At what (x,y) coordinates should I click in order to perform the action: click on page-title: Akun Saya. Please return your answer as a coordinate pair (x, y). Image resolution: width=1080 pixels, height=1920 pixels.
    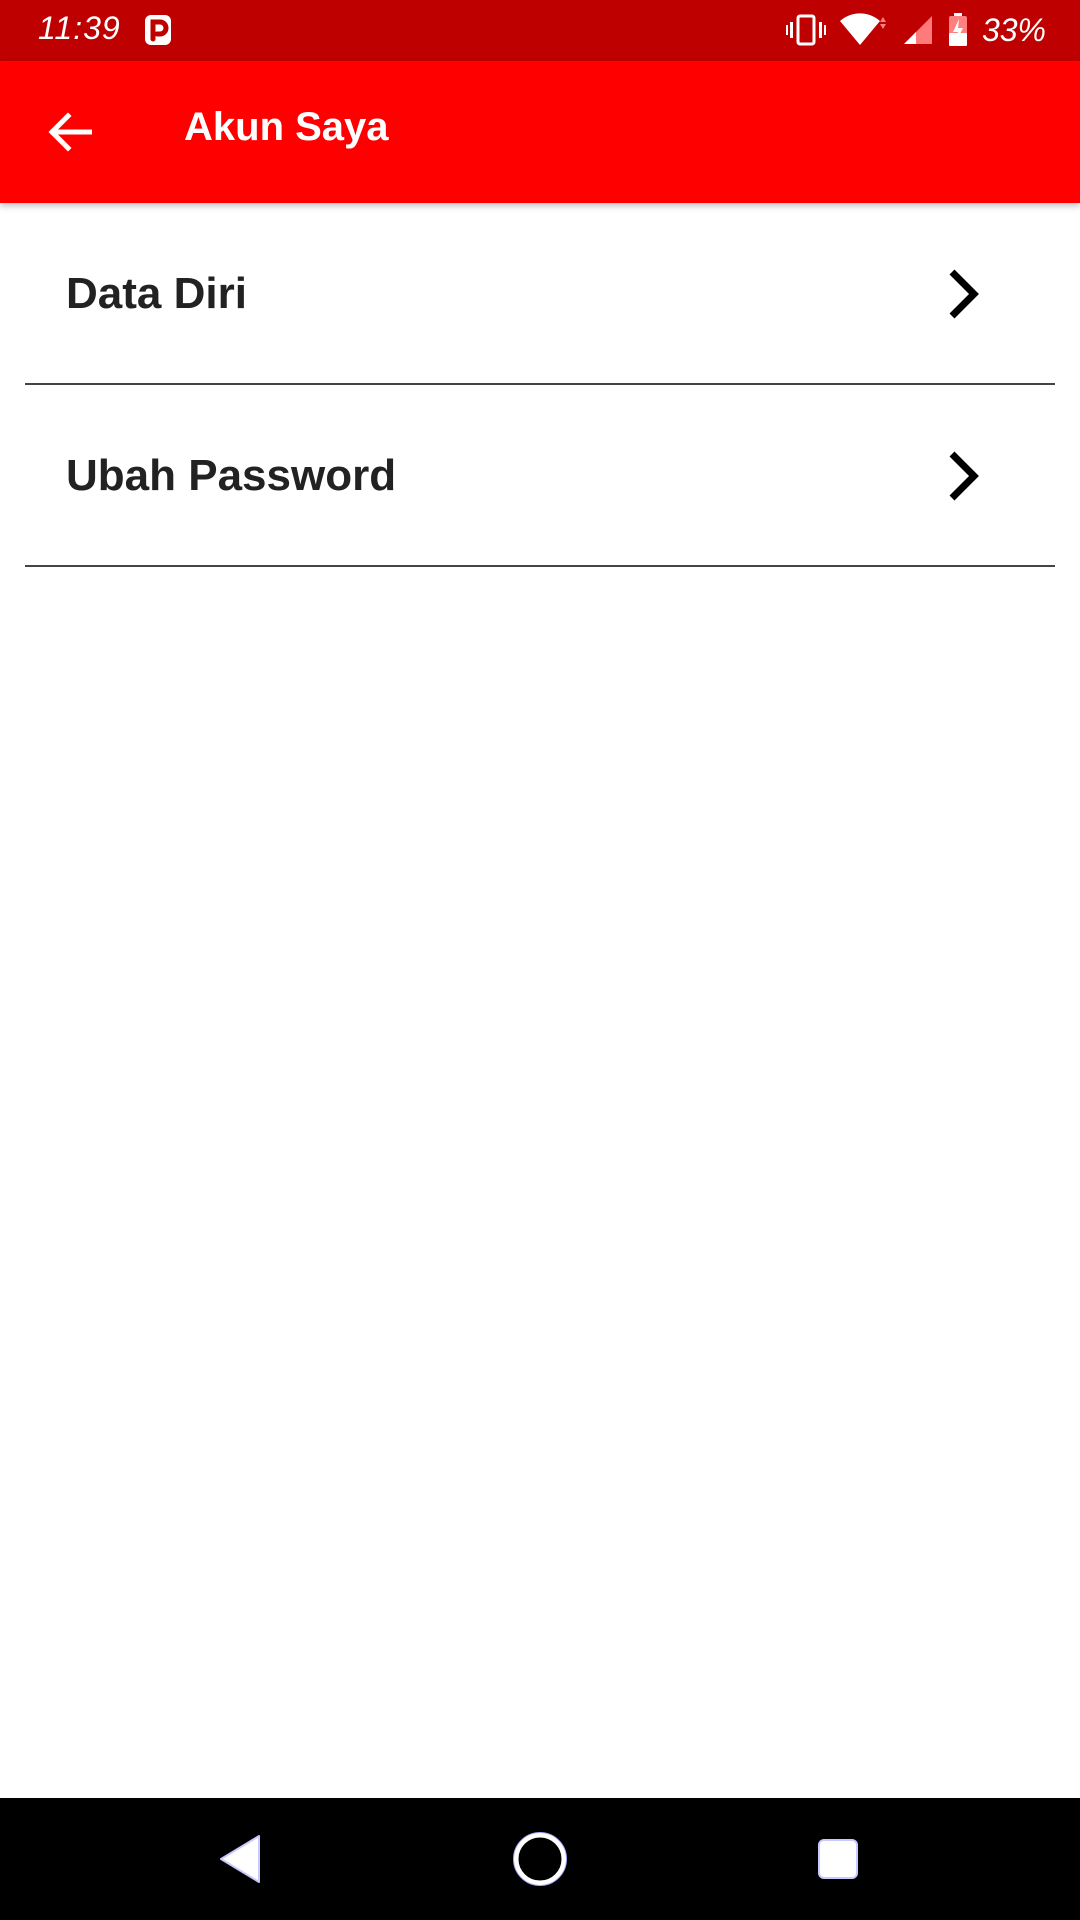
    Looking at the image, I should click on (286, 127).